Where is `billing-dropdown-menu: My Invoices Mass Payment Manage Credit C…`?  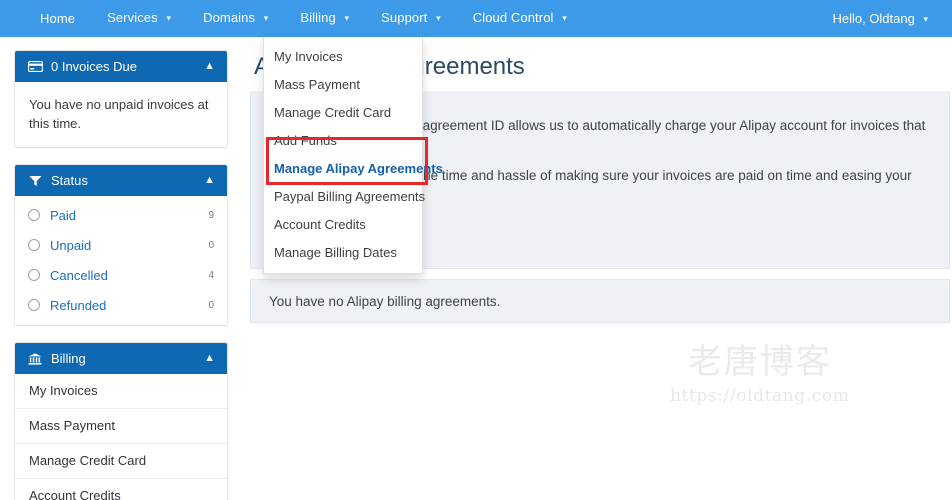
billing-dropdown-menu: My Invoices Mass Payment Manage Credit C… is located at coordinates (353, 155).